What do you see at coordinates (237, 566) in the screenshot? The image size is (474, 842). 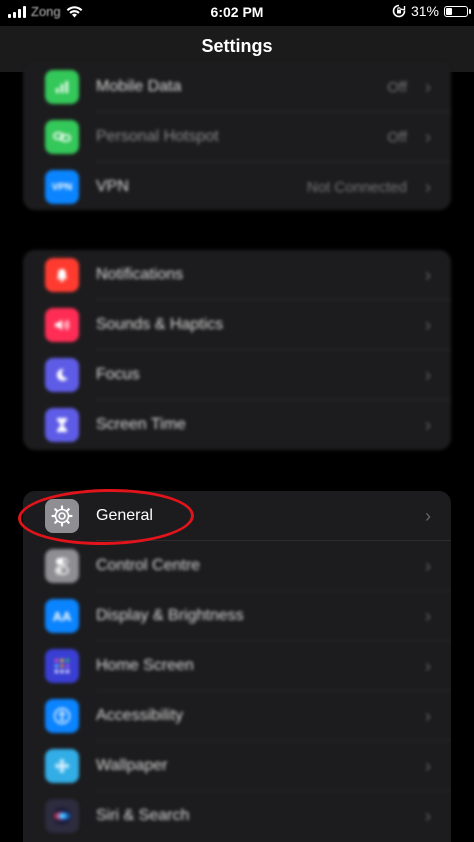 I see `settings-row-control-centre: Control Centre ›` at bounding box center [237, 566].